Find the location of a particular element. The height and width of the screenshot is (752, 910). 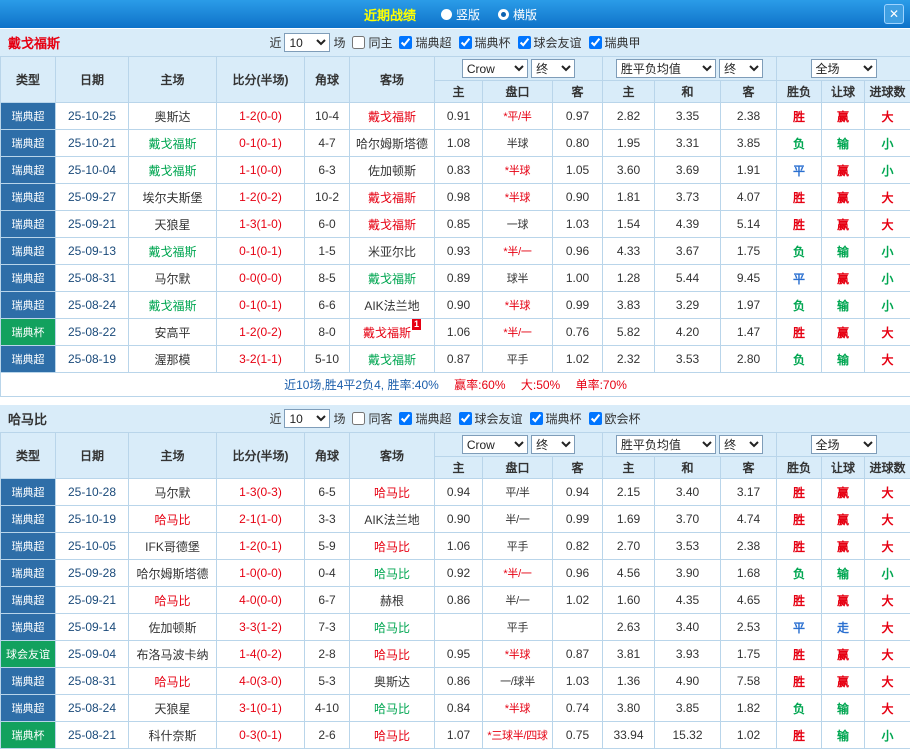

filter-same-venue: 同主 is located at coordinates (372, 42).